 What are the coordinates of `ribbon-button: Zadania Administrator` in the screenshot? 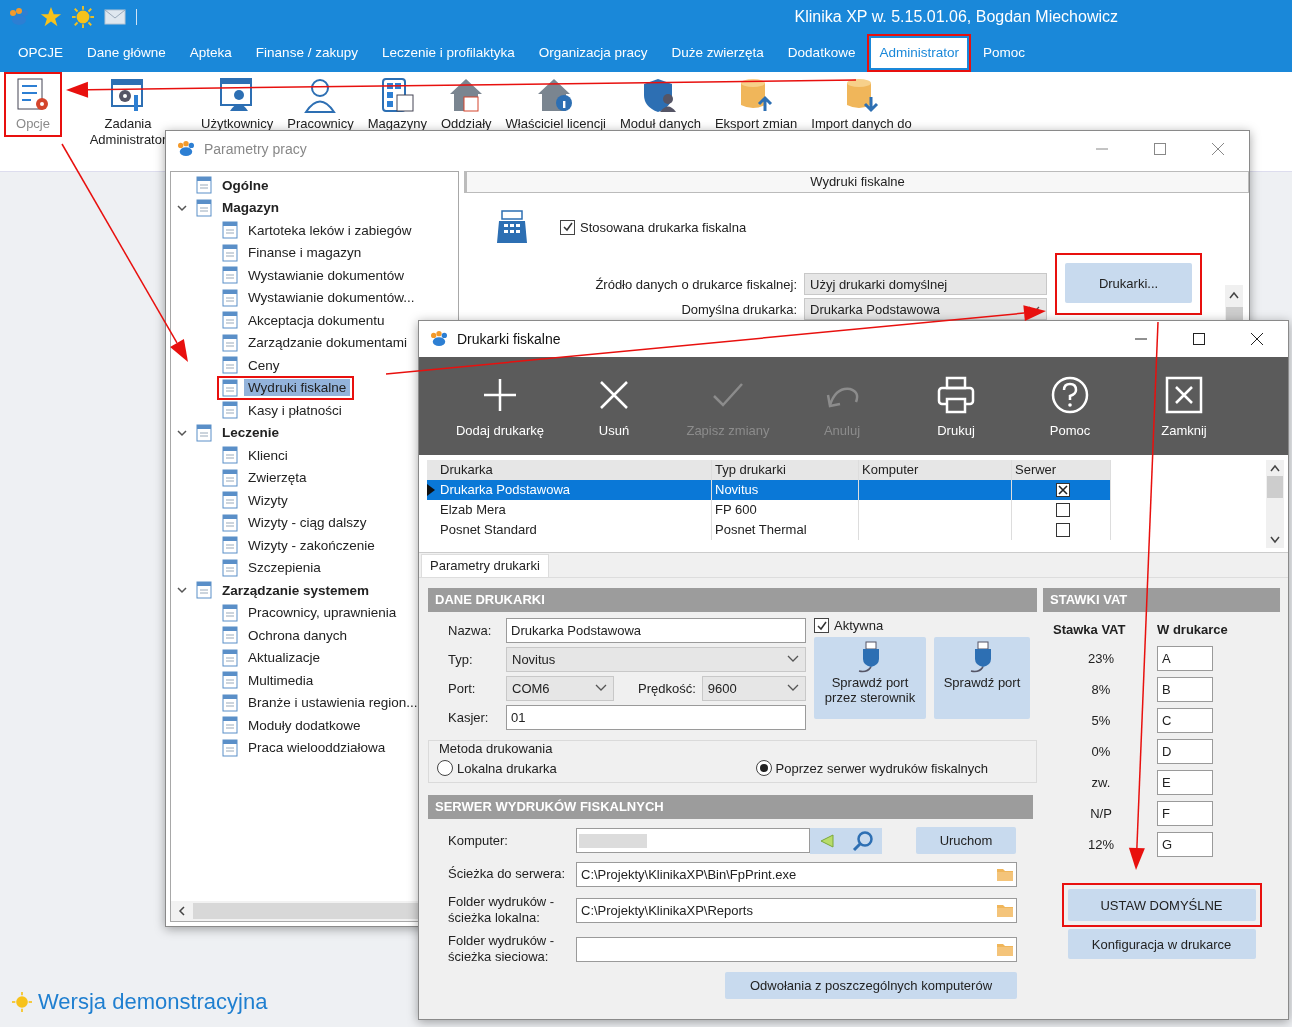 It's located at (128, 112).